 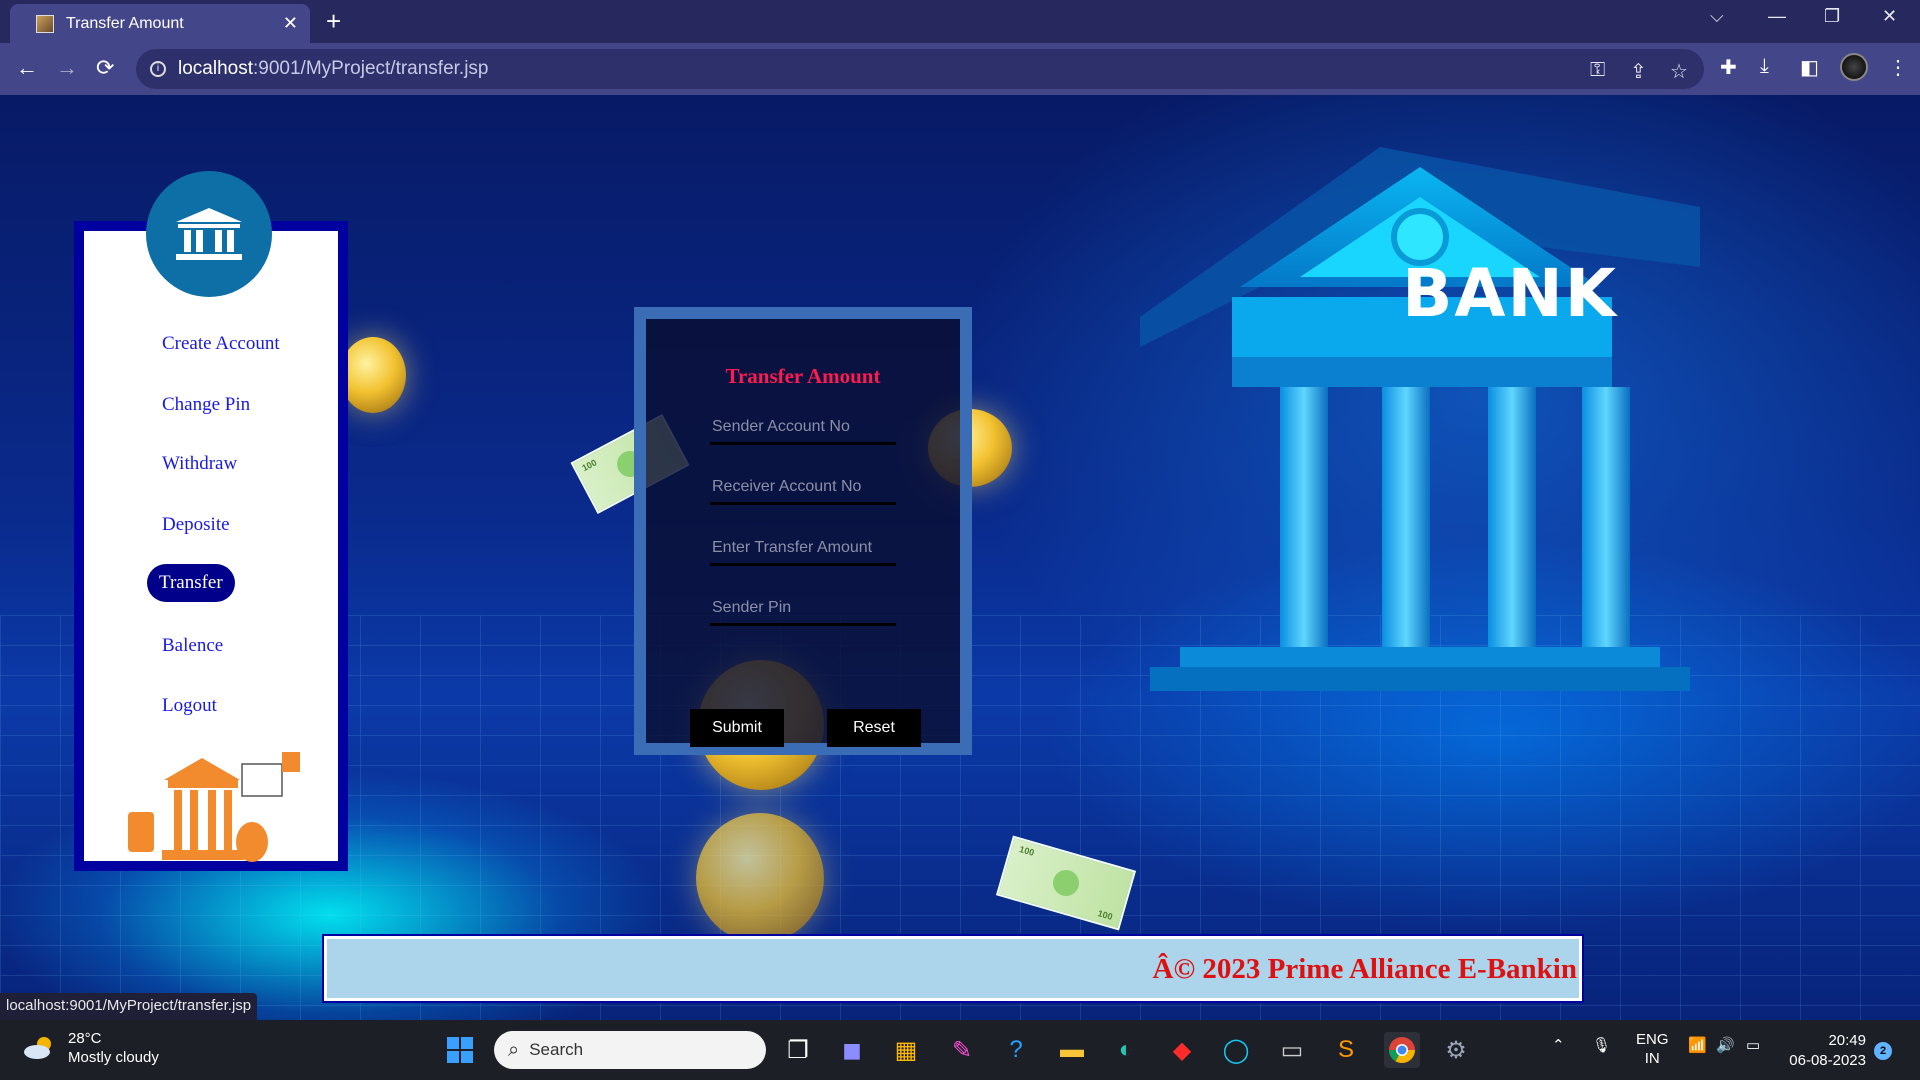 What do you see at coordinates (803, 376) in the screenshot?
I see `form-title: Transfer Amount` at bounding box center [803, 376].